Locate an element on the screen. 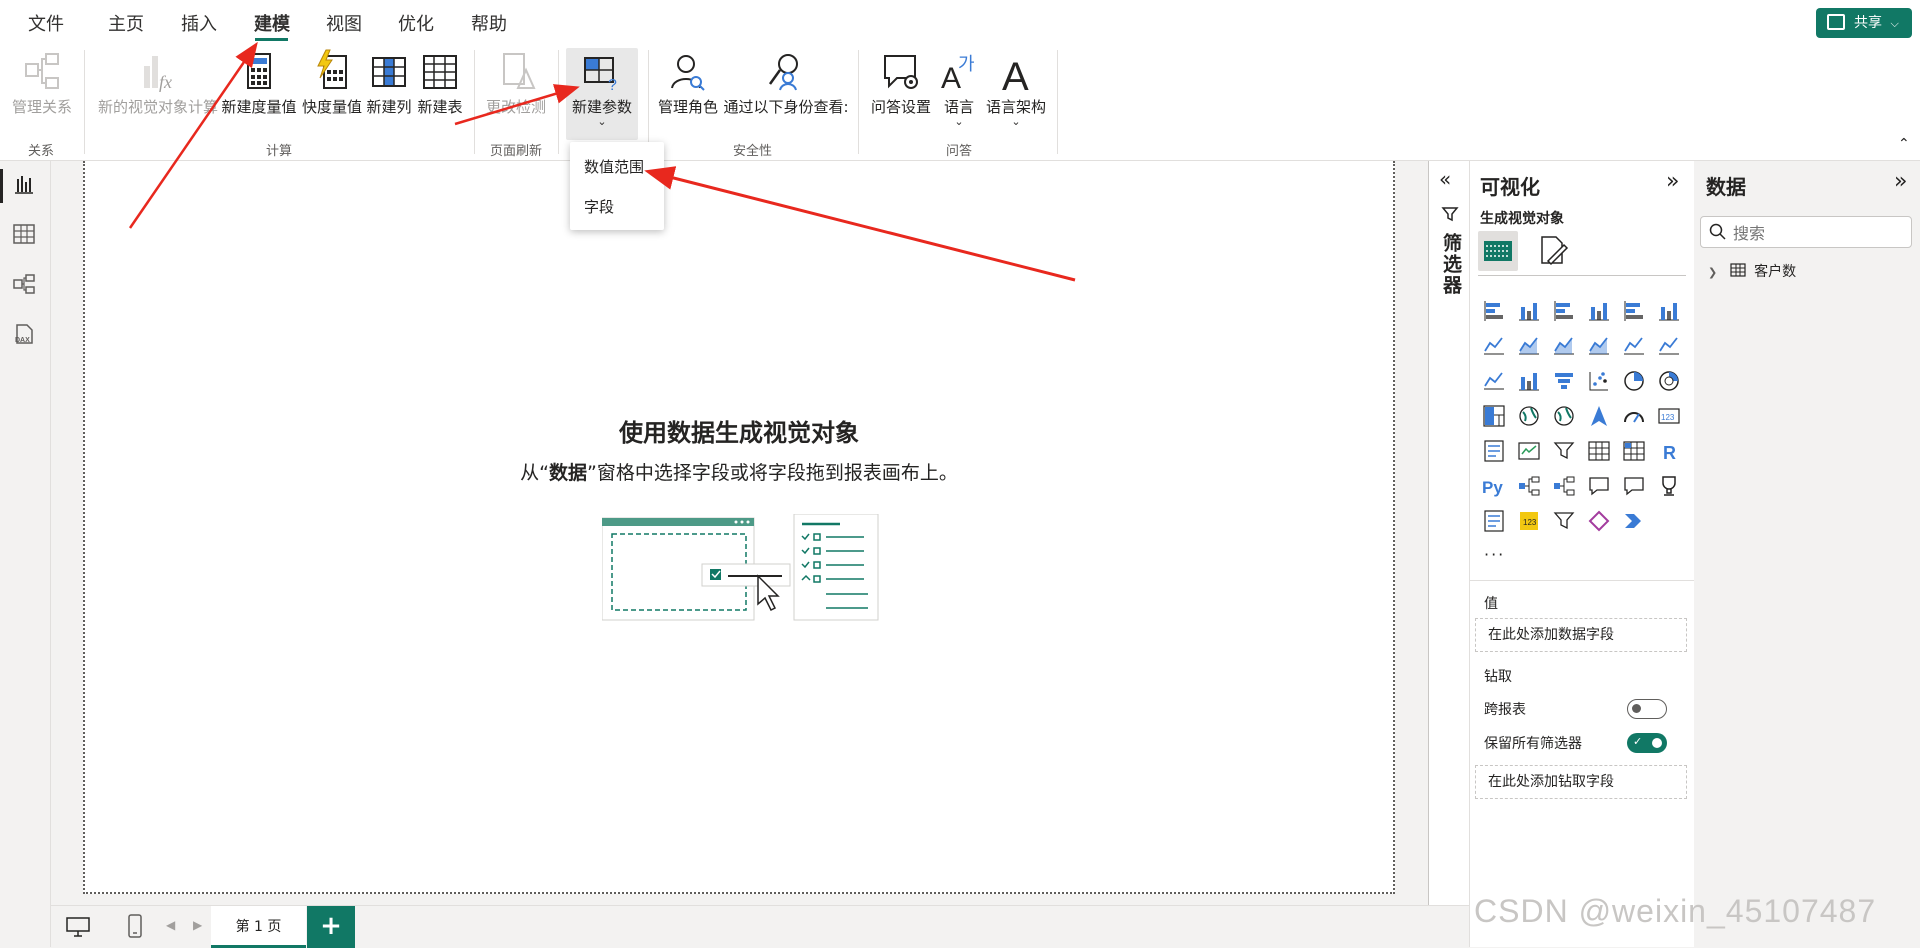 Image resolution: width=1920 pixels, height=948 pixels. 100-bar-icon is located at coordinates (1634, 311).